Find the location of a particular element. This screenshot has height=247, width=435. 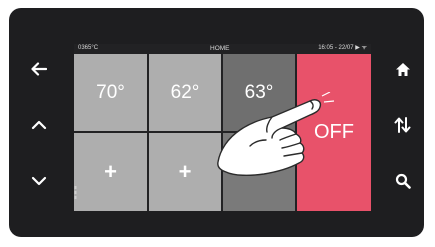

swap-vertical-icon is located at coordinates (402, 125).